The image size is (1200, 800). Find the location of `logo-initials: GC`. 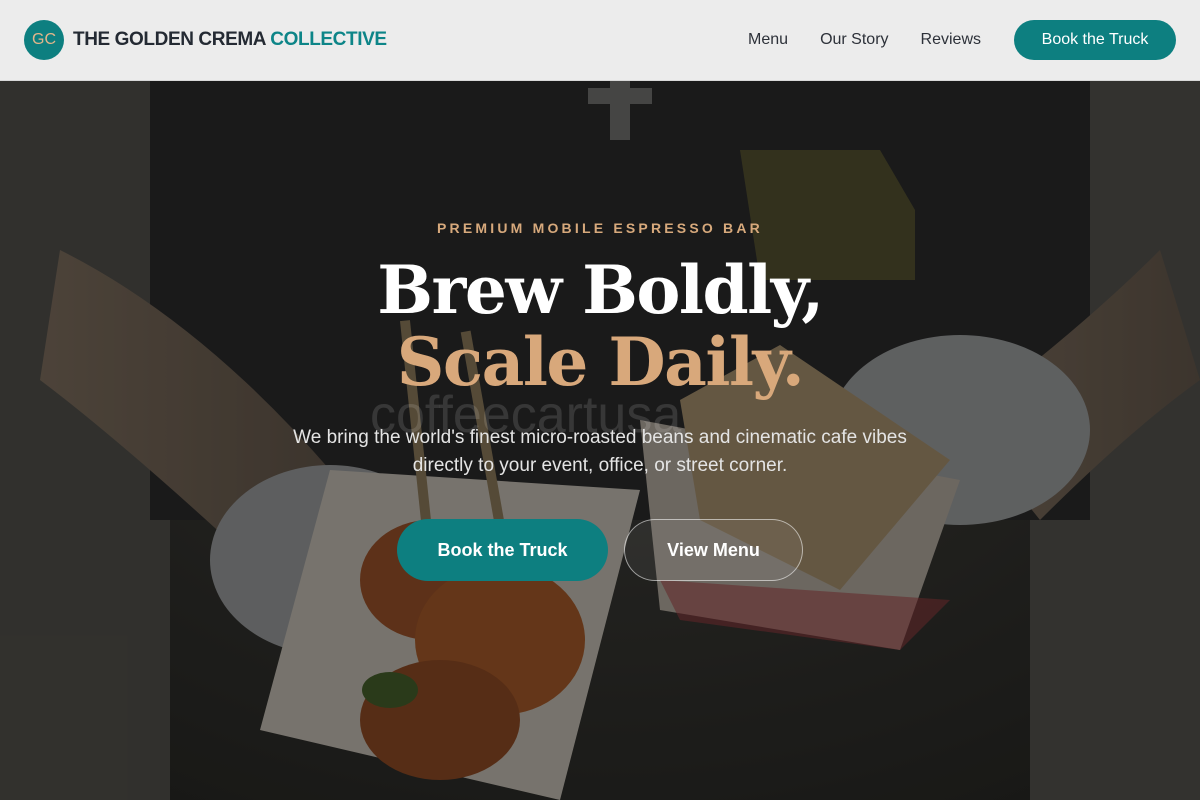

logo-initials: GC is located at coordinates (44, 39).